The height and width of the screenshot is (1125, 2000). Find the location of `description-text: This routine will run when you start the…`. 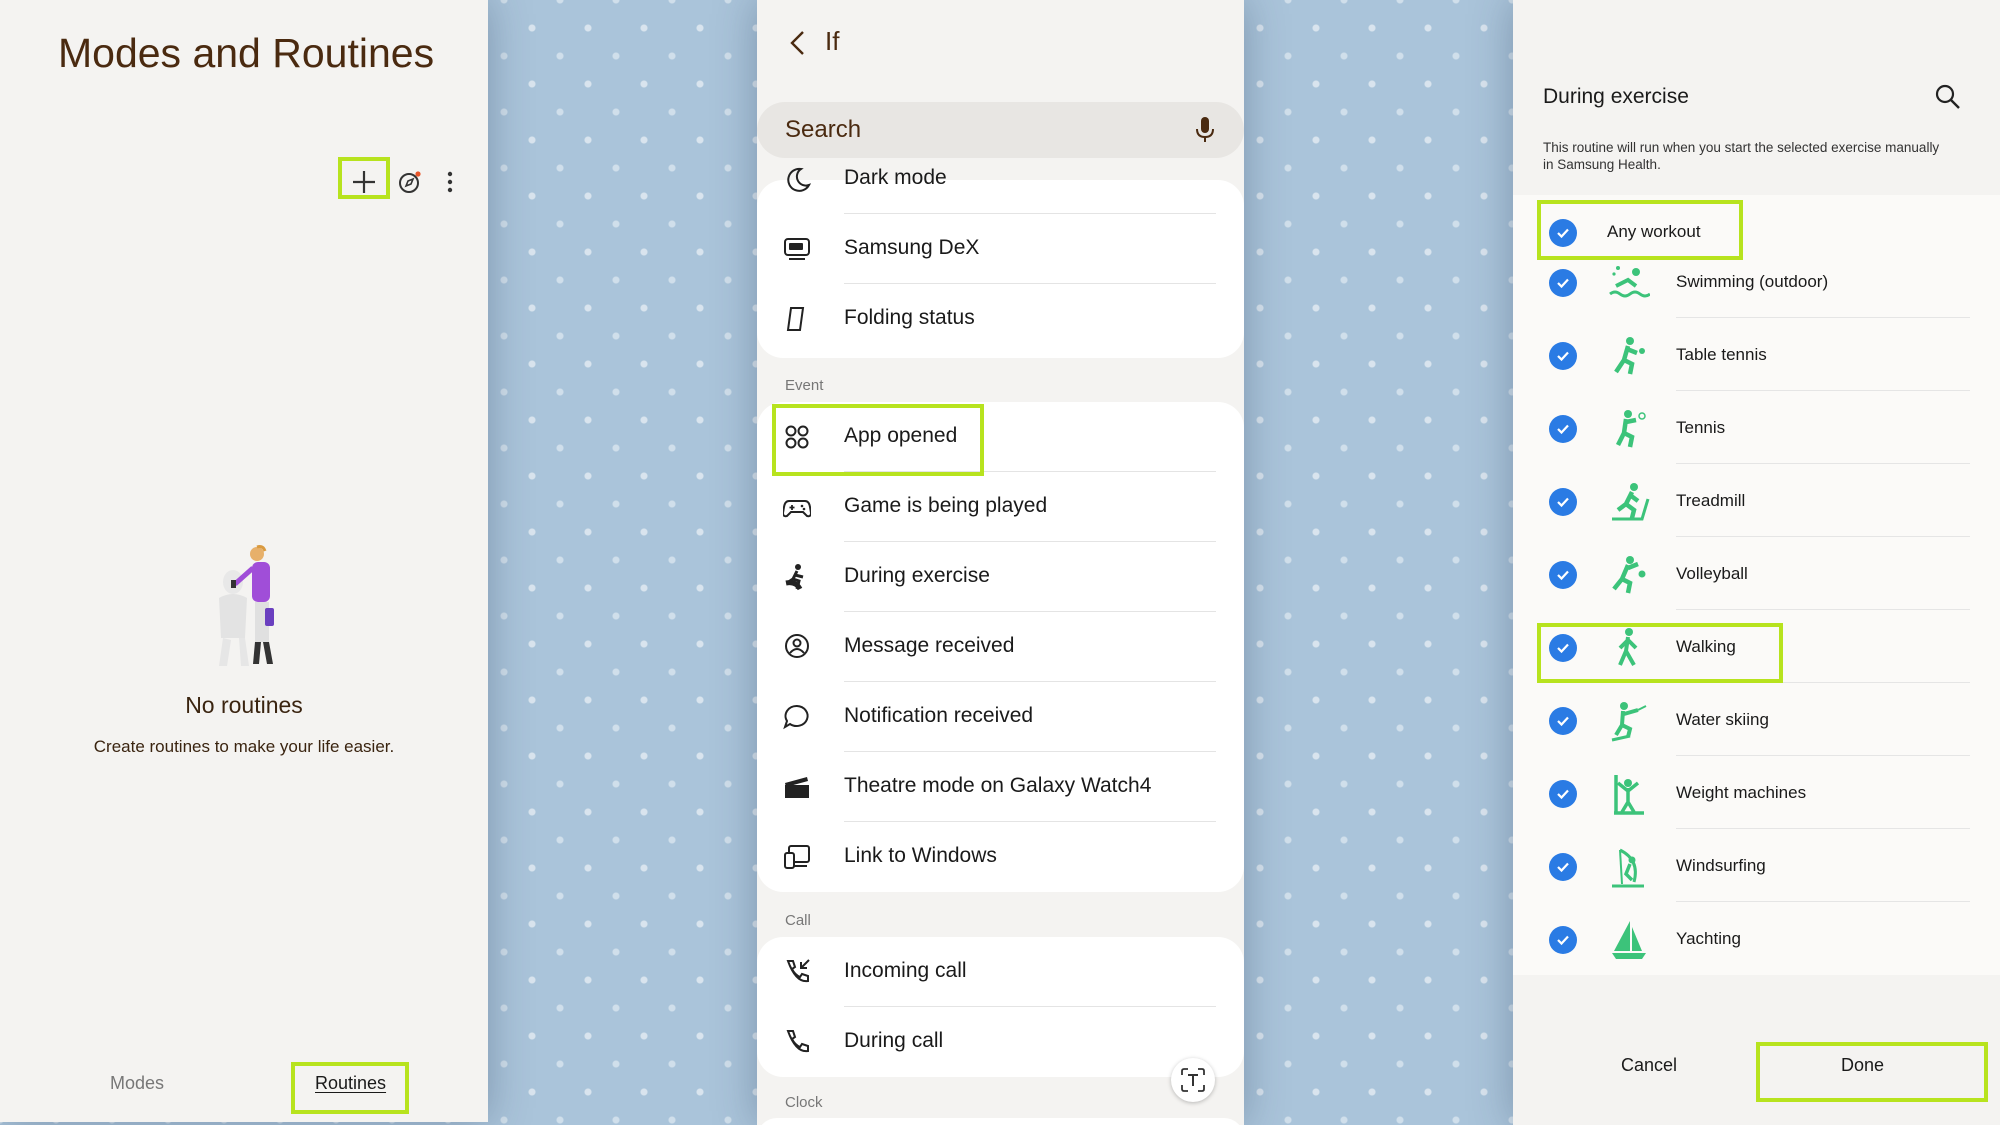

description-text: This routine will run when you start the… is located at coordinates (1741, 156).